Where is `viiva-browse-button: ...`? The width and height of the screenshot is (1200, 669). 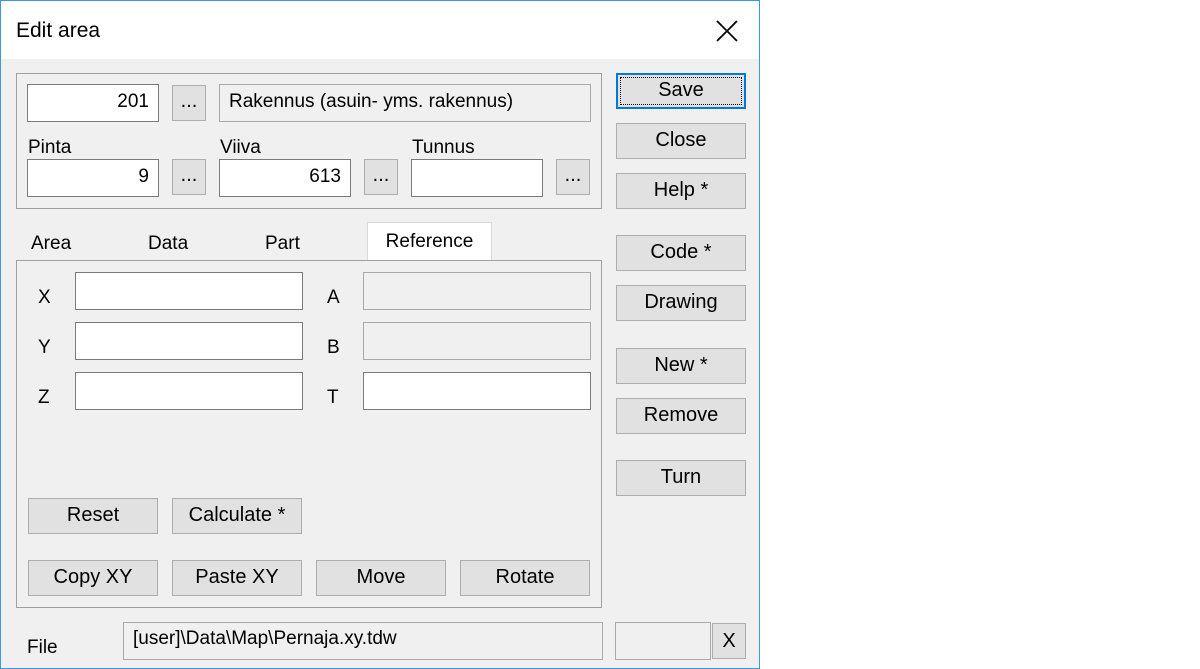
viiva-browse-button: ... is located at coordinates (381, 177).